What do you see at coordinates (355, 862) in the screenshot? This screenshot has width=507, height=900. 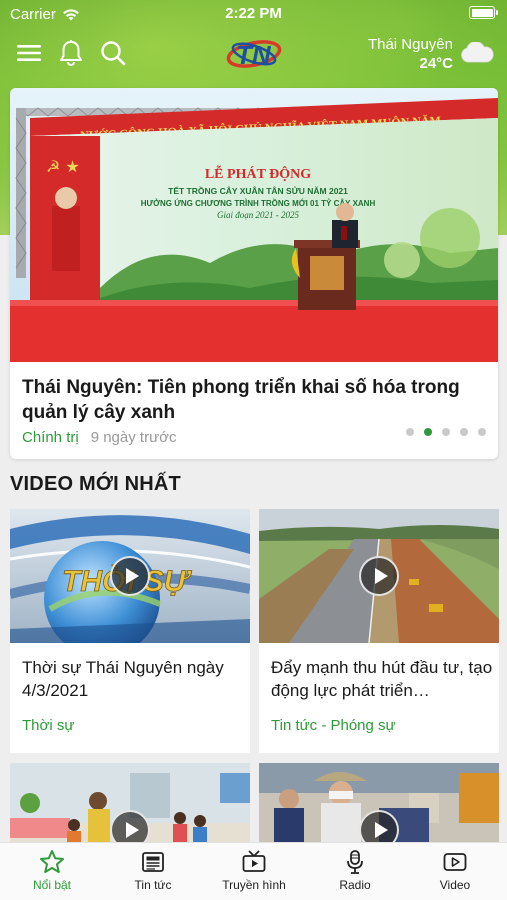 I see `microphone-icon` at bounding box center [355, 862].